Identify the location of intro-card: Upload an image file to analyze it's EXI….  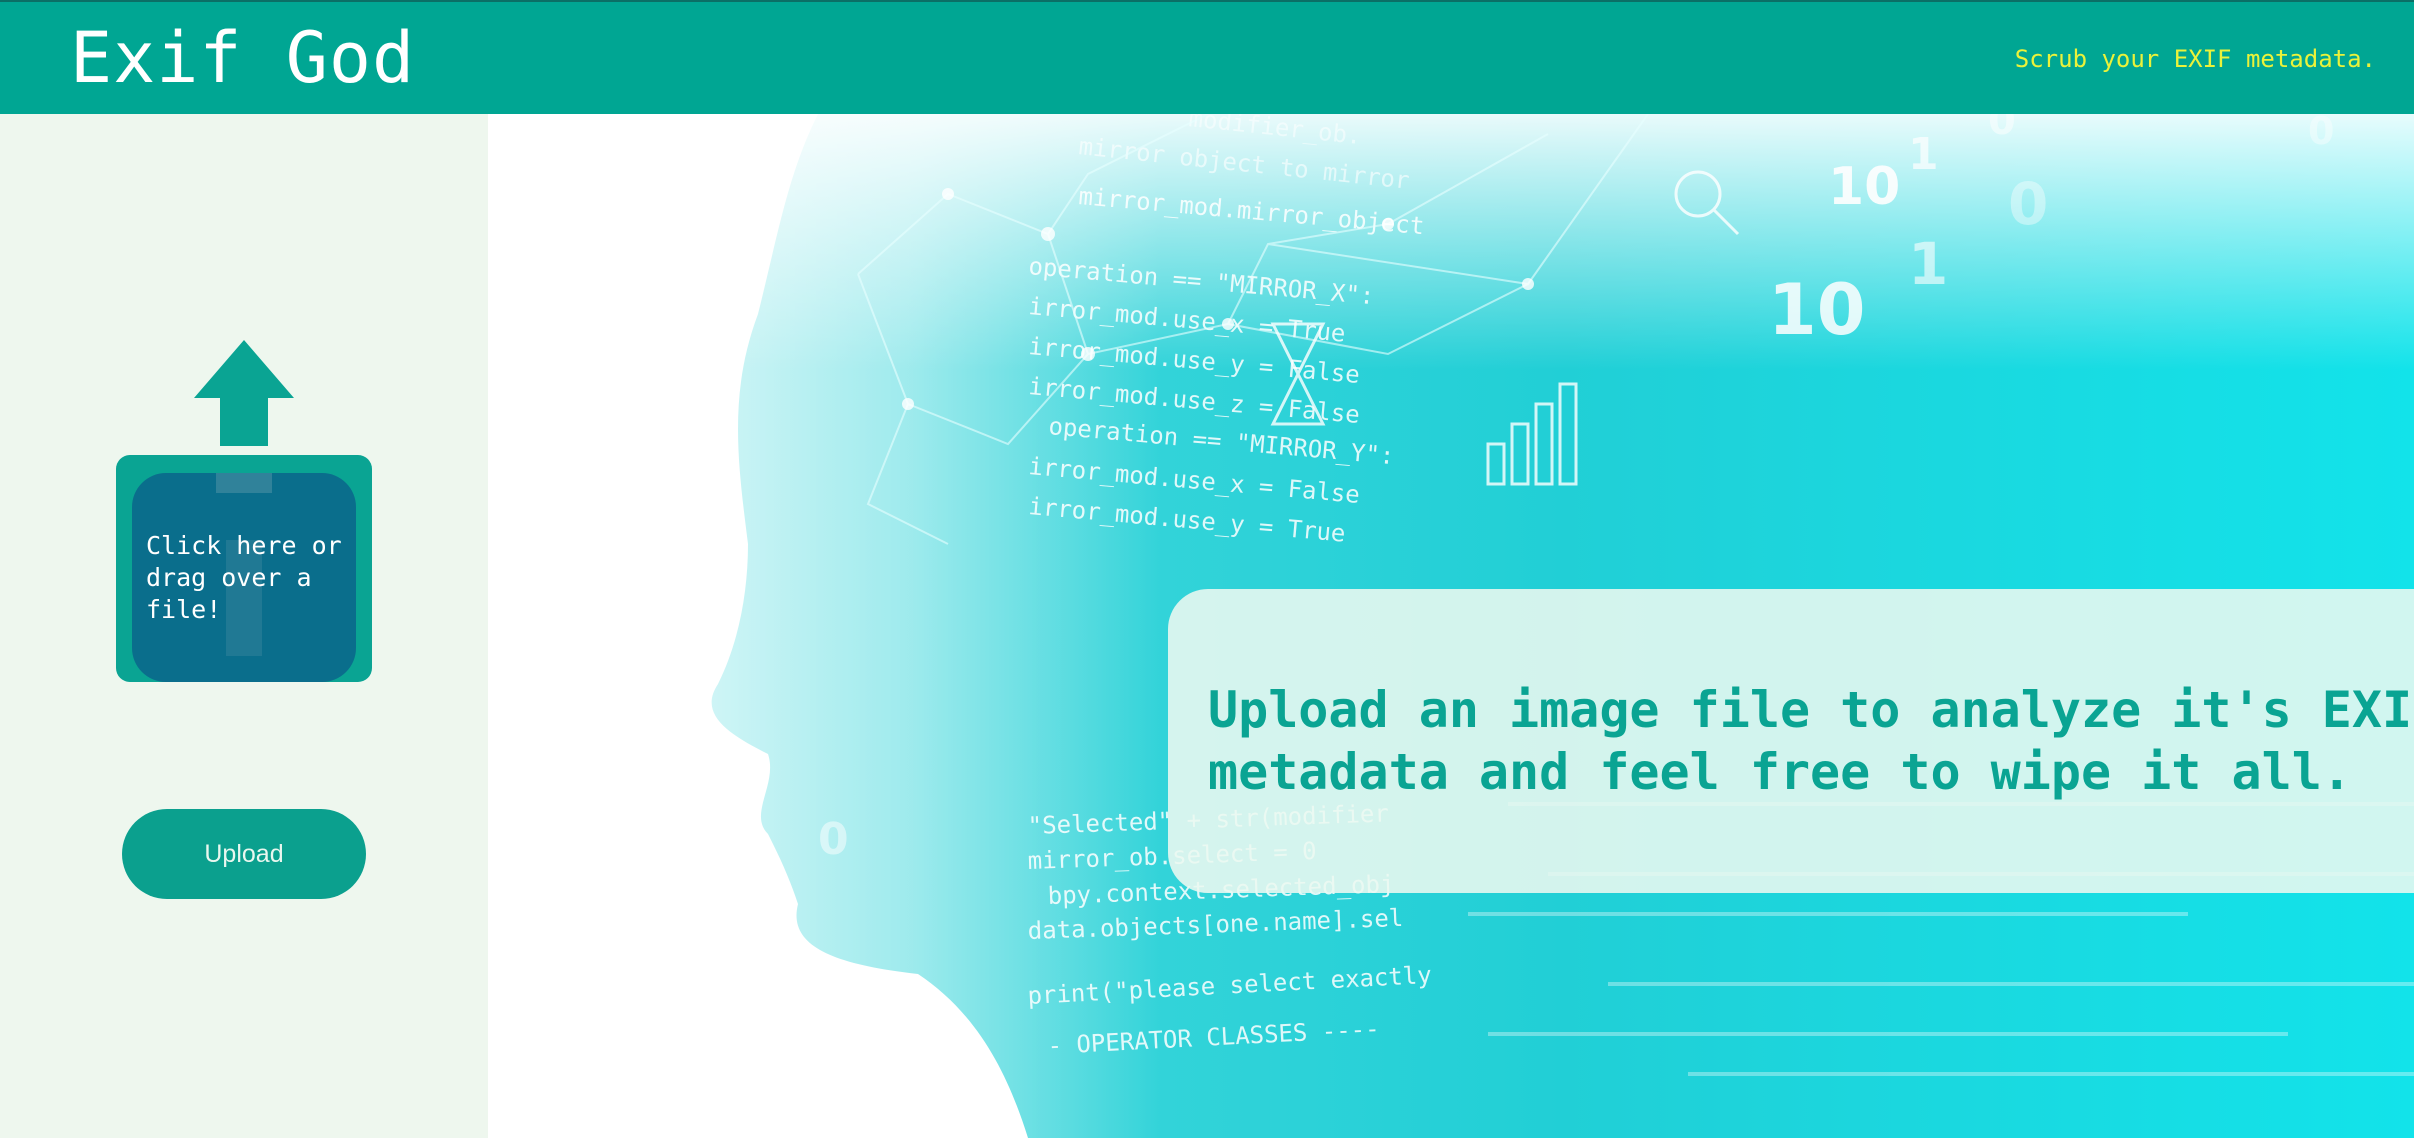
(1791, 741).